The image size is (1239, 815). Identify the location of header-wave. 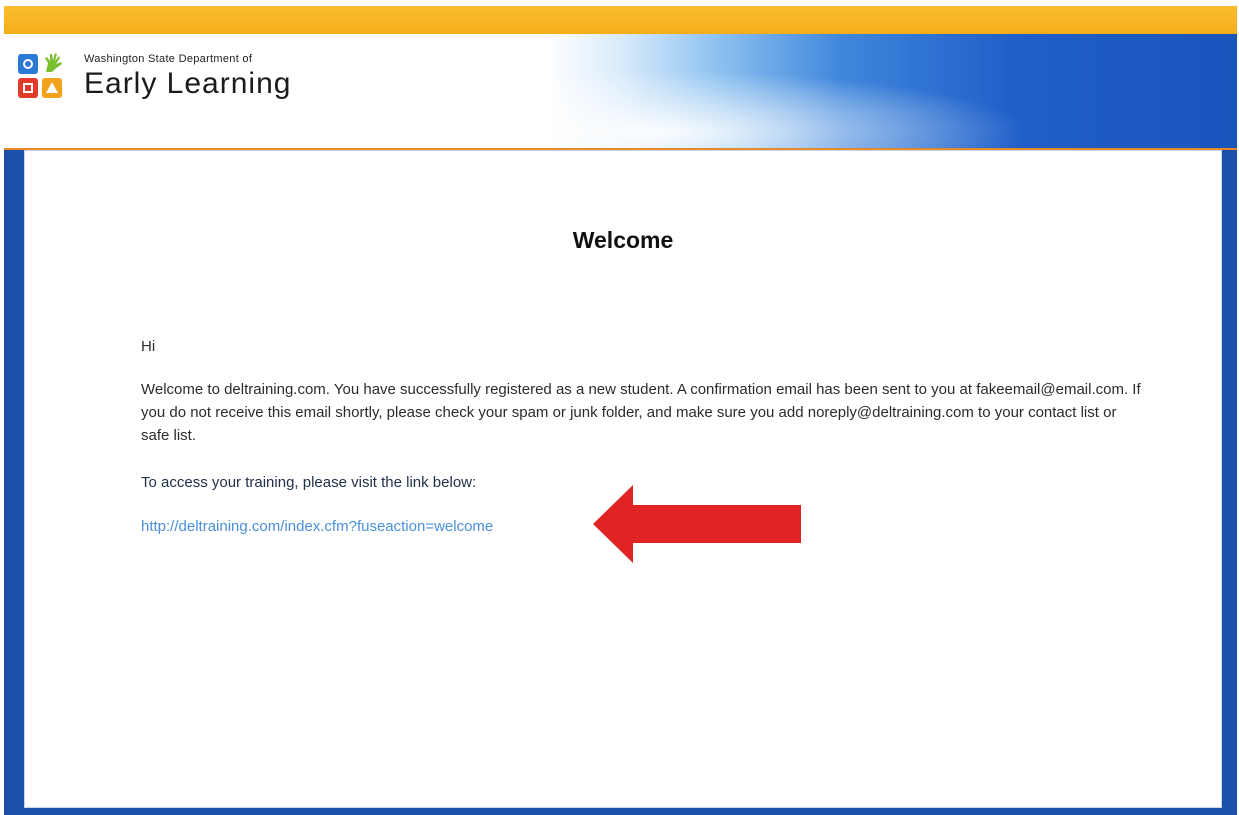
(890, 92).